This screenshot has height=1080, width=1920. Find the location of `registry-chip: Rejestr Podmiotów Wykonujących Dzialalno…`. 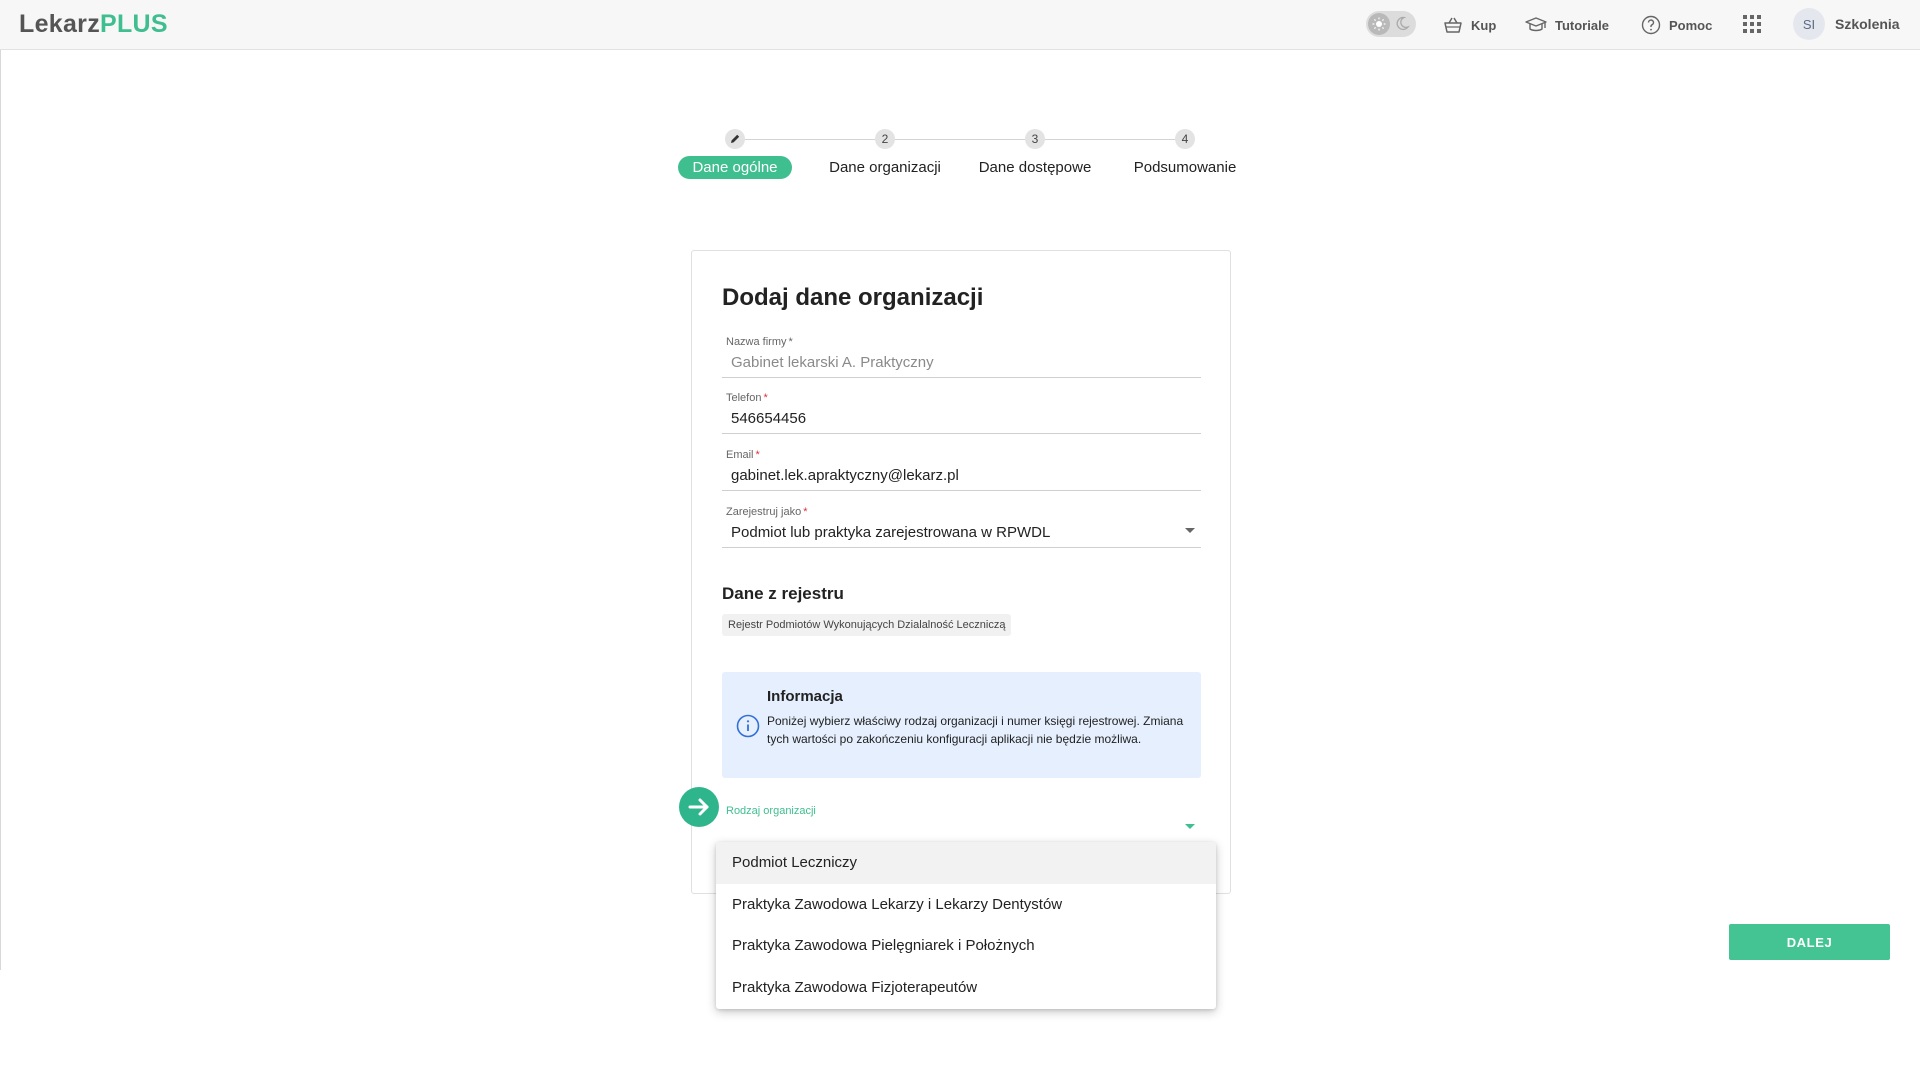

registry-chip: Rejestr Podmiotów Wykonujących Dzialalno… is located at coordinates (867, 625).